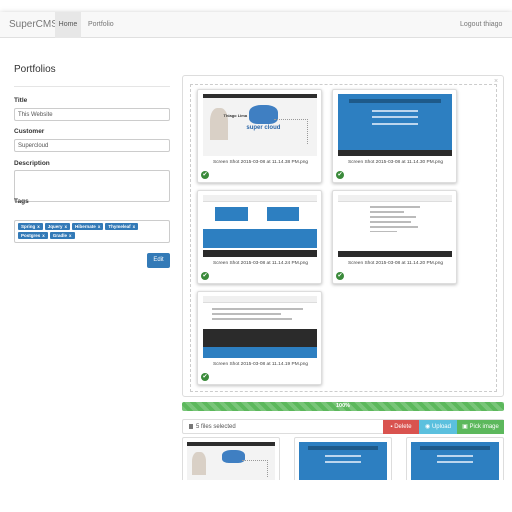  I want to click on edit-button: Edit, so click(158, 260).